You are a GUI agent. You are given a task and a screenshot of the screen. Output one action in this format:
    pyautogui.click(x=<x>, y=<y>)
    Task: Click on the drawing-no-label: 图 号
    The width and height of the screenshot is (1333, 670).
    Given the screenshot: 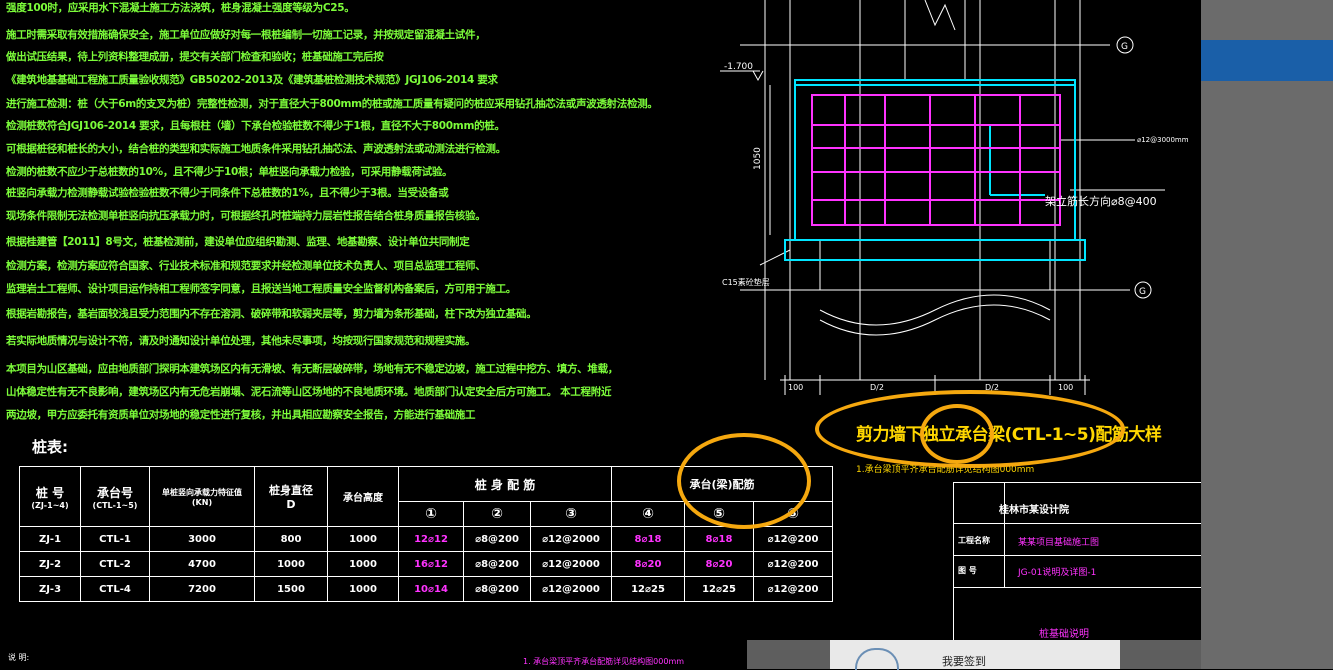 What is the action you would take?
    pyautogui.click(x=967, y=570)
    